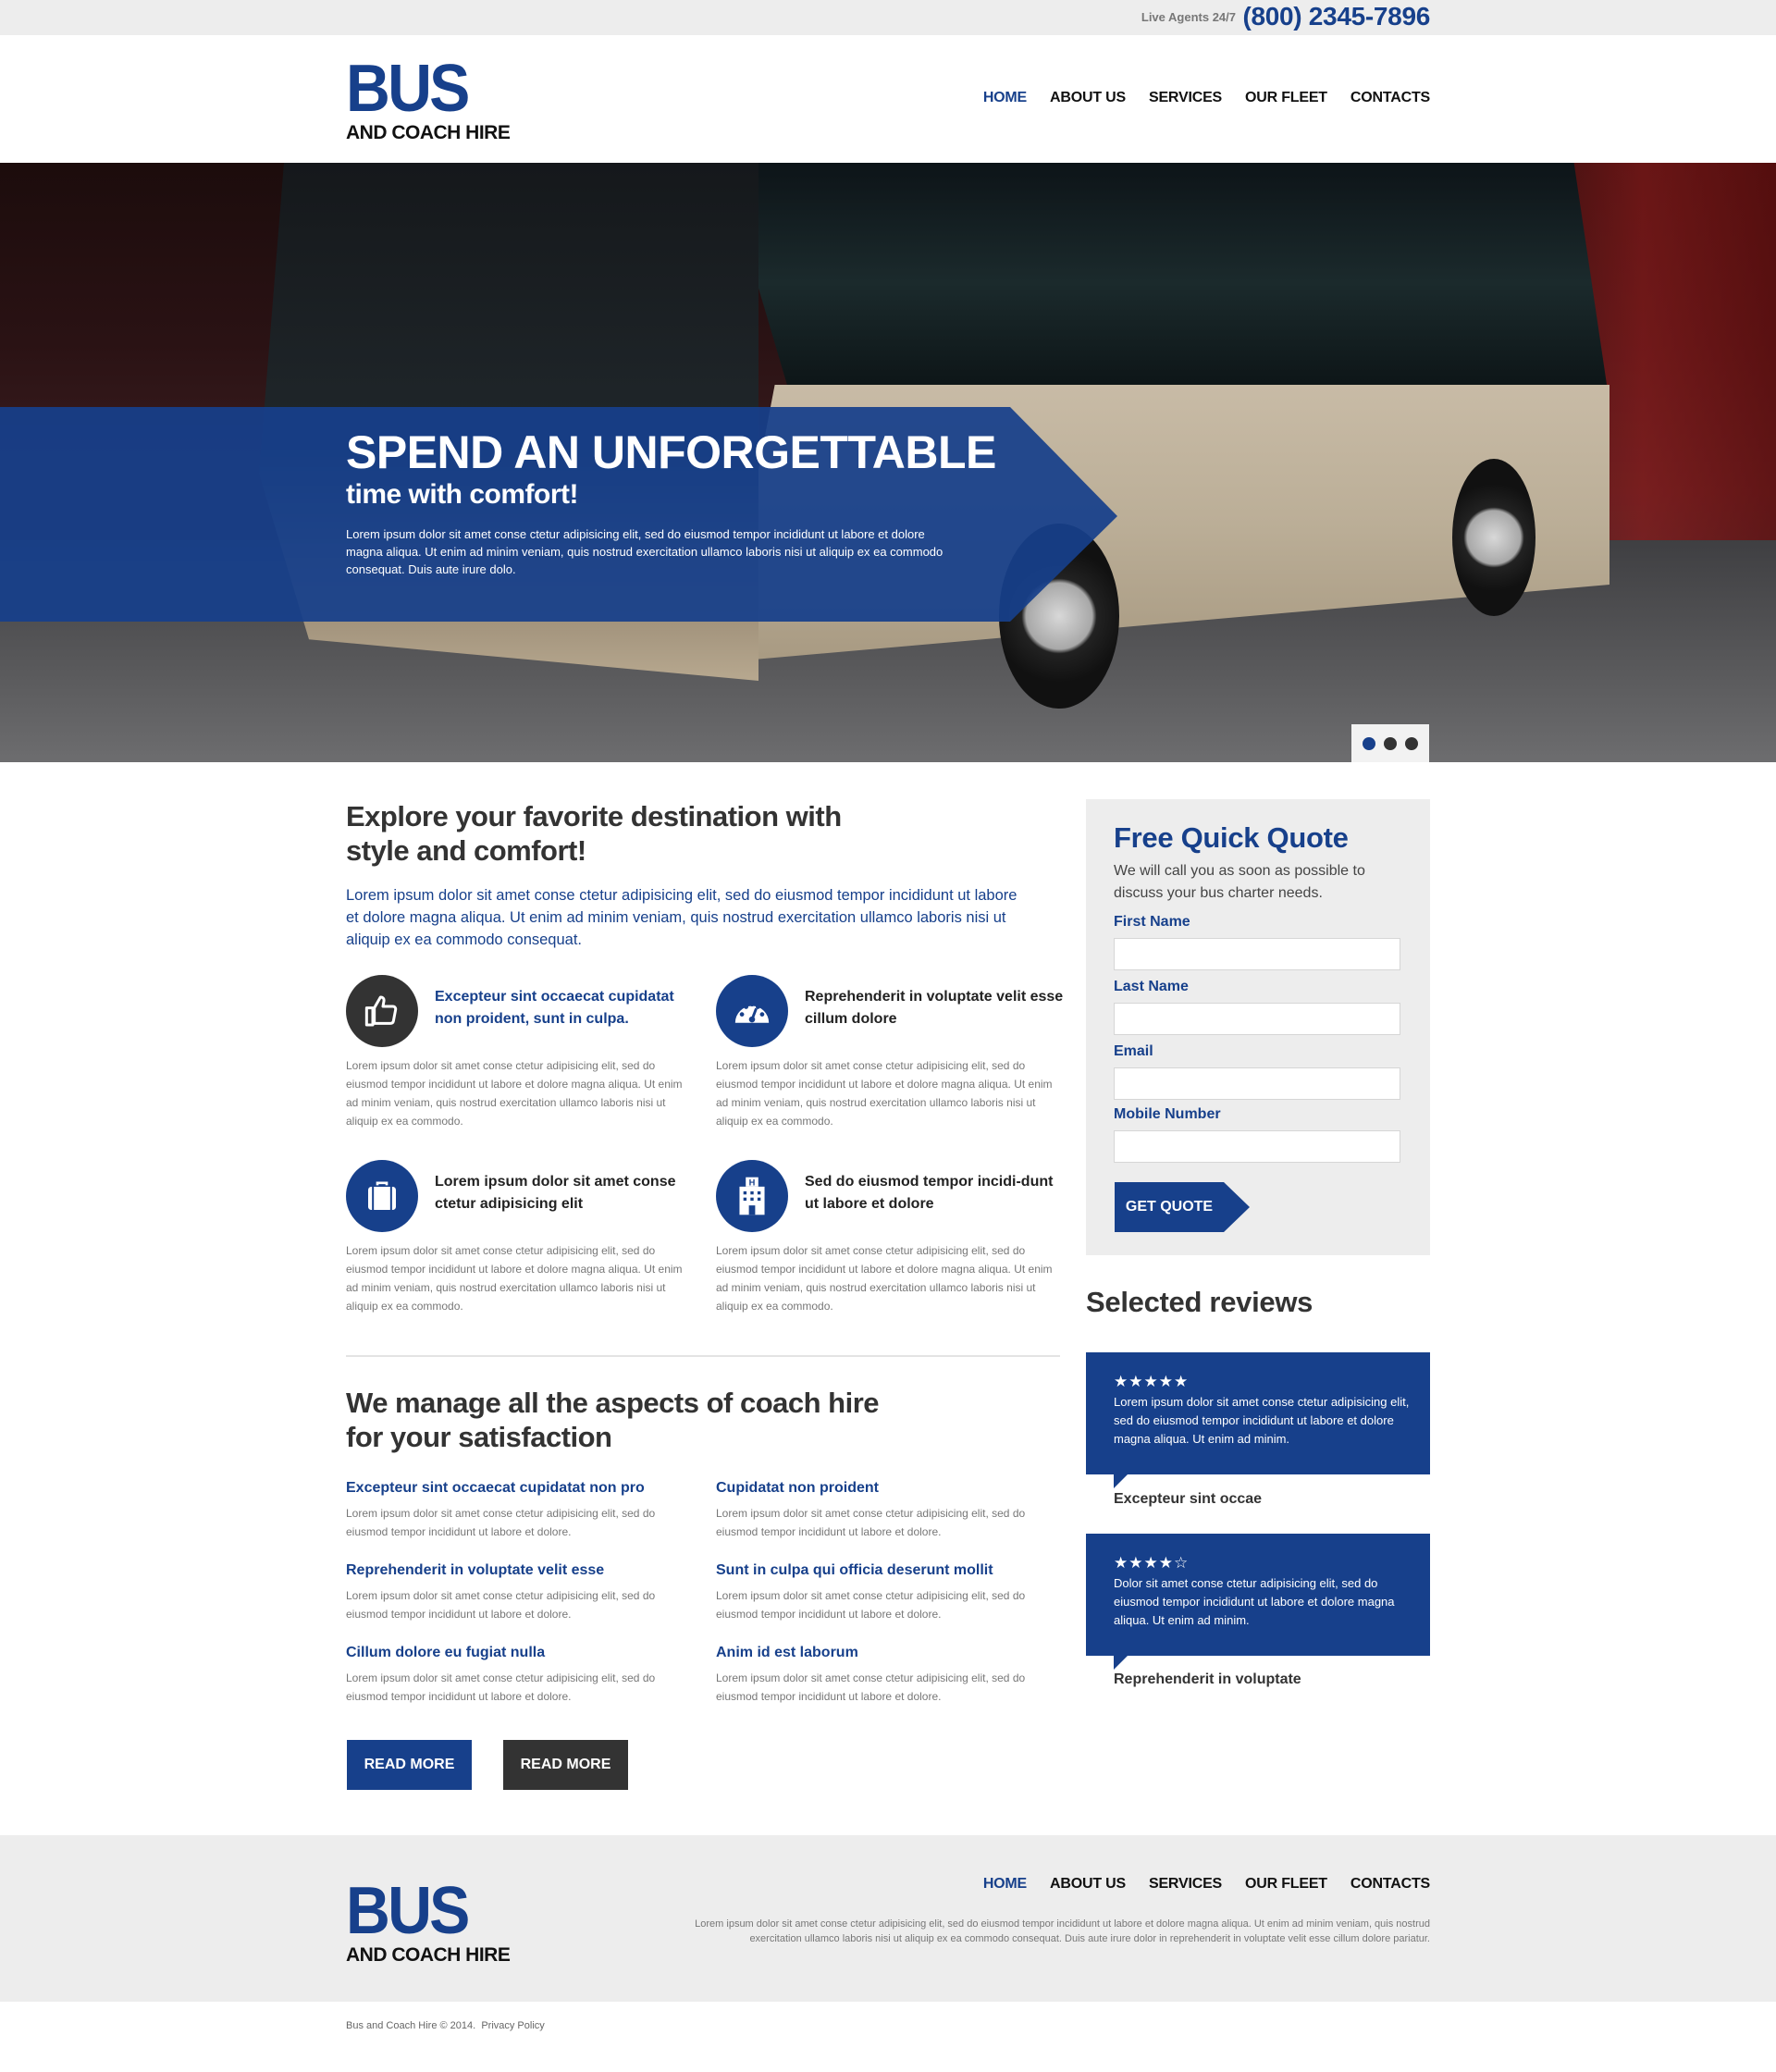  What do you see at coordinates (1286, 1885) in the screenshot?
I see `footer-nav-our-fleet: OUR FLEET` at bounding box center [1286, 1885].